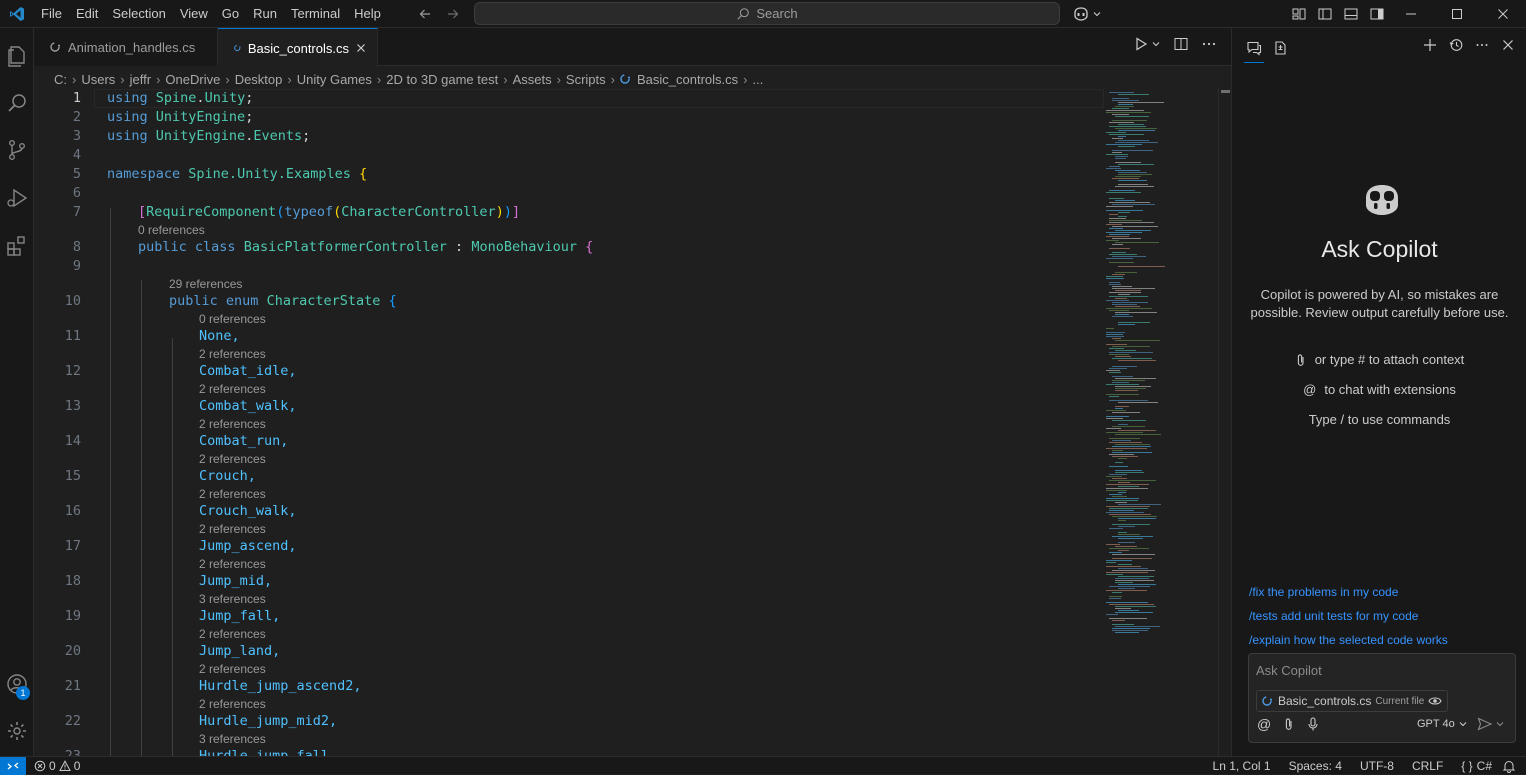  Describe the element at coordinates (1377, 14) in the screenshot. I see `toggle-secondary-sidebar-icon` at that location.